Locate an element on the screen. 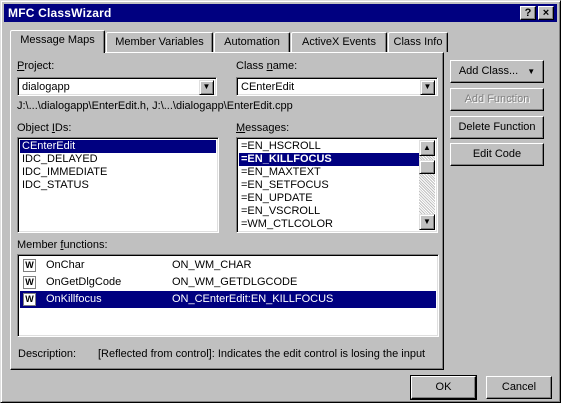  tab-class-info: Class Info is located at coordinates (418, 42).